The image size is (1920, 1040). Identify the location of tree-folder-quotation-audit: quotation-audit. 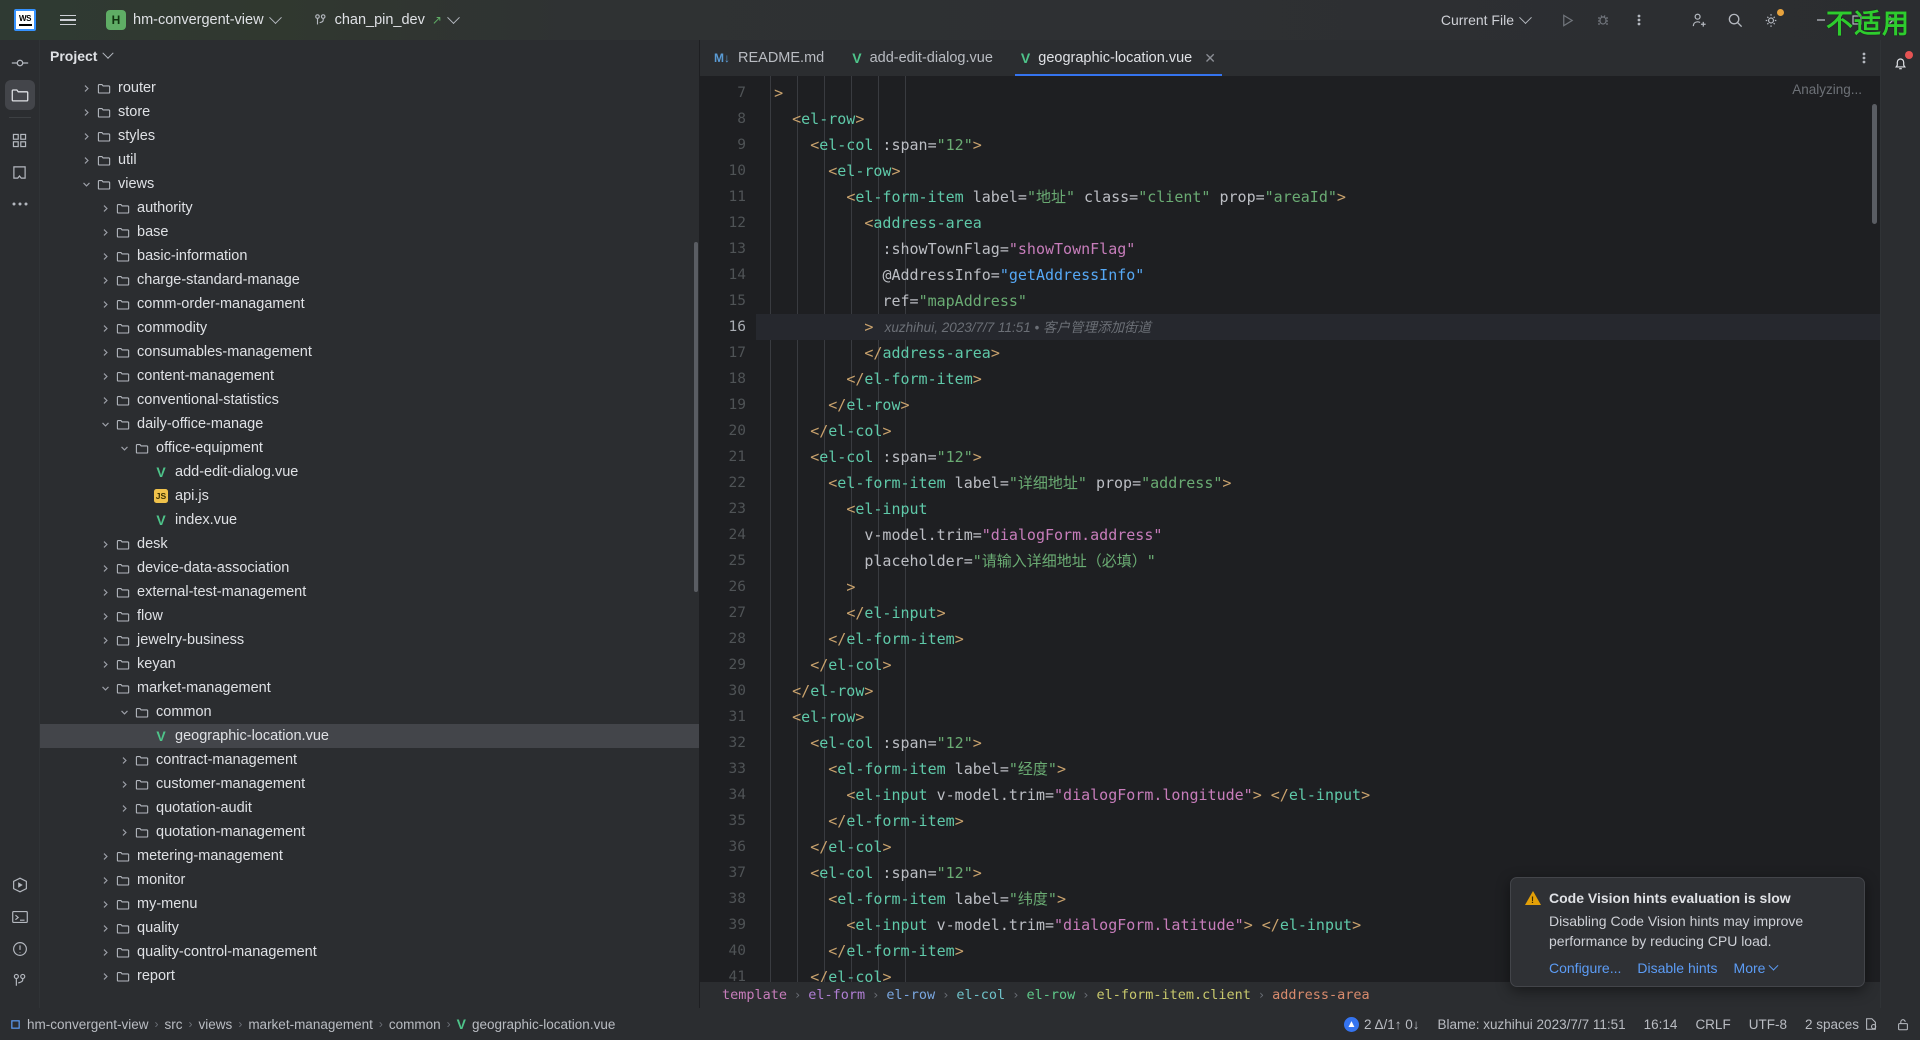
(369, 808).